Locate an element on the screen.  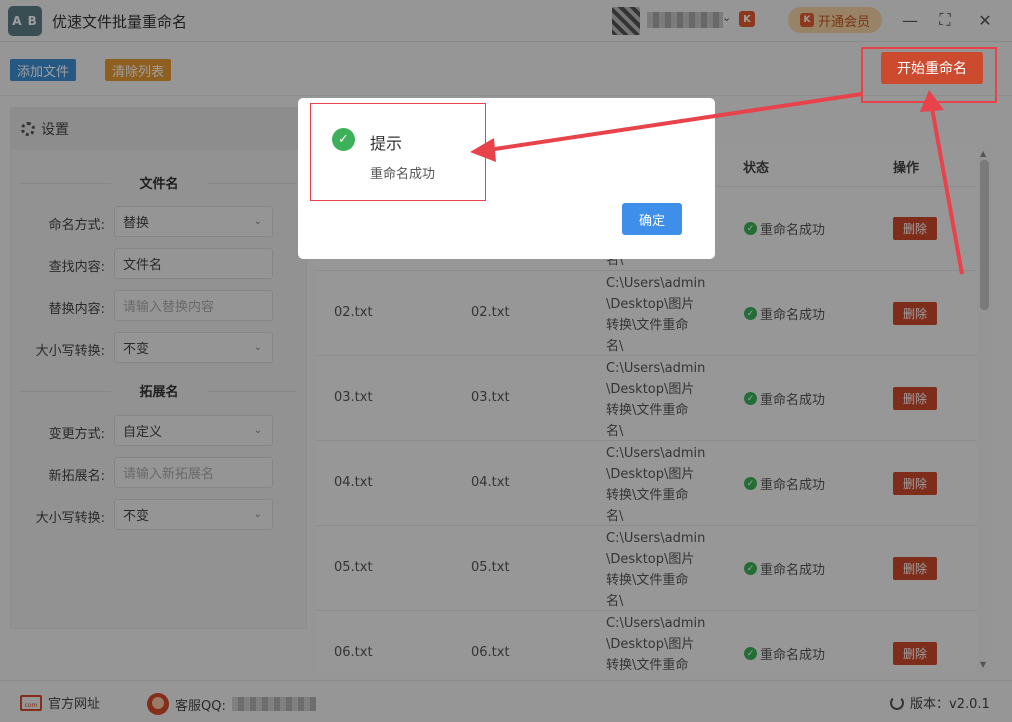
success-check-icon: ✓ is located at coordinates (343, 139).